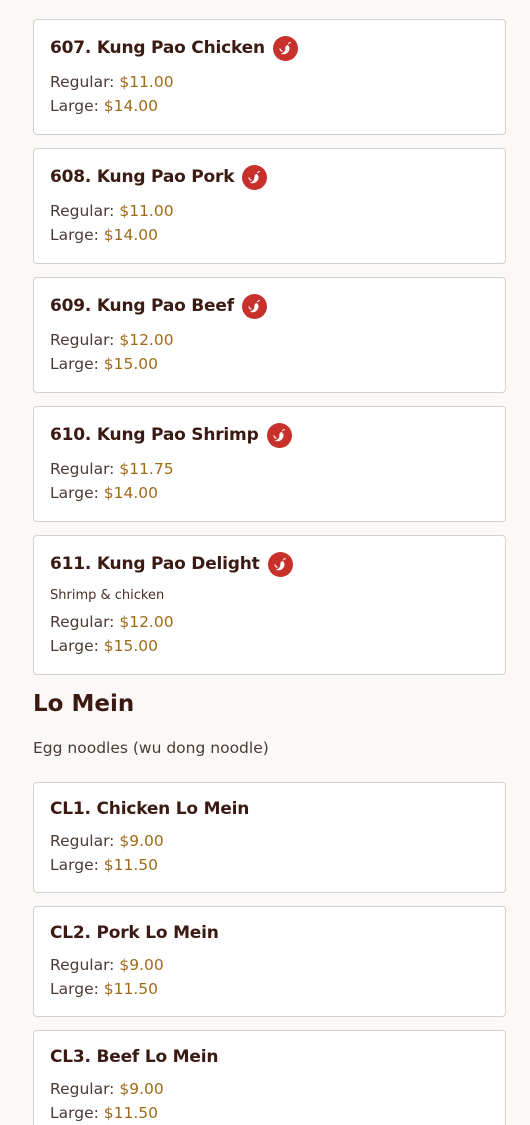 Image resolution: width=530 pixels, height=1125 pixels. I want to click on menu-item-description: Shrimp & chicken, so click(107, 595).